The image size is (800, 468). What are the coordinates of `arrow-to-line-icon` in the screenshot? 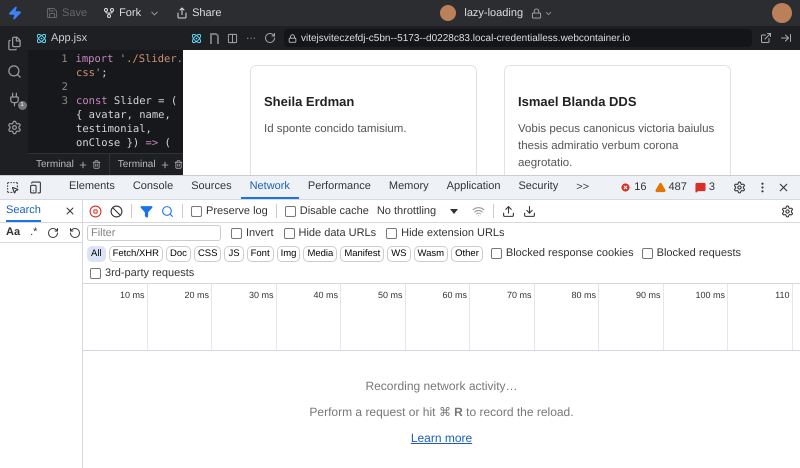 It's located at (786, 38).